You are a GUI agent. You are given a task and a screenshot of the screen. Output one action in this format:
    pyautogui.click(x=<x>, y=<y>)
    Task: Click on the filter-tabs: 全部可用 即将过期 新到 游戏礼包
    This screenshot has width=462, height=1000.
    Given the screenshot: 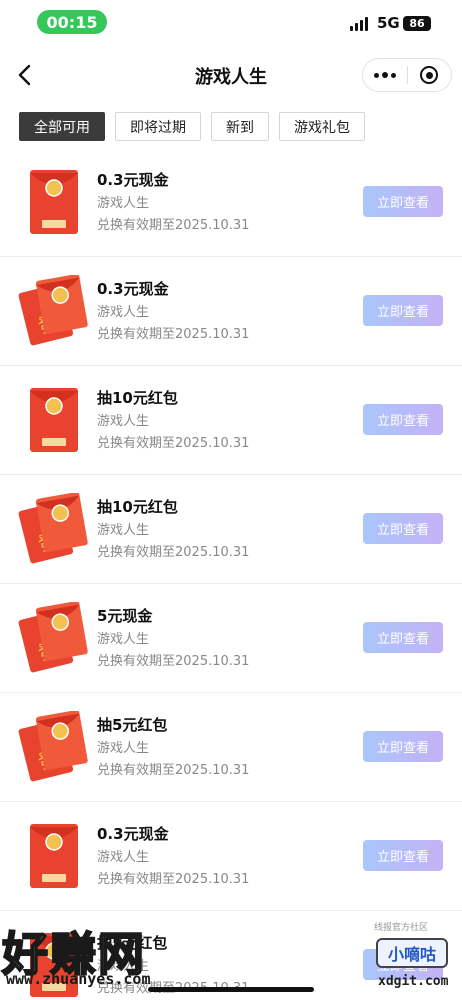 What is the action you would take?
    pyautogui.click(x=192, y=126)
    